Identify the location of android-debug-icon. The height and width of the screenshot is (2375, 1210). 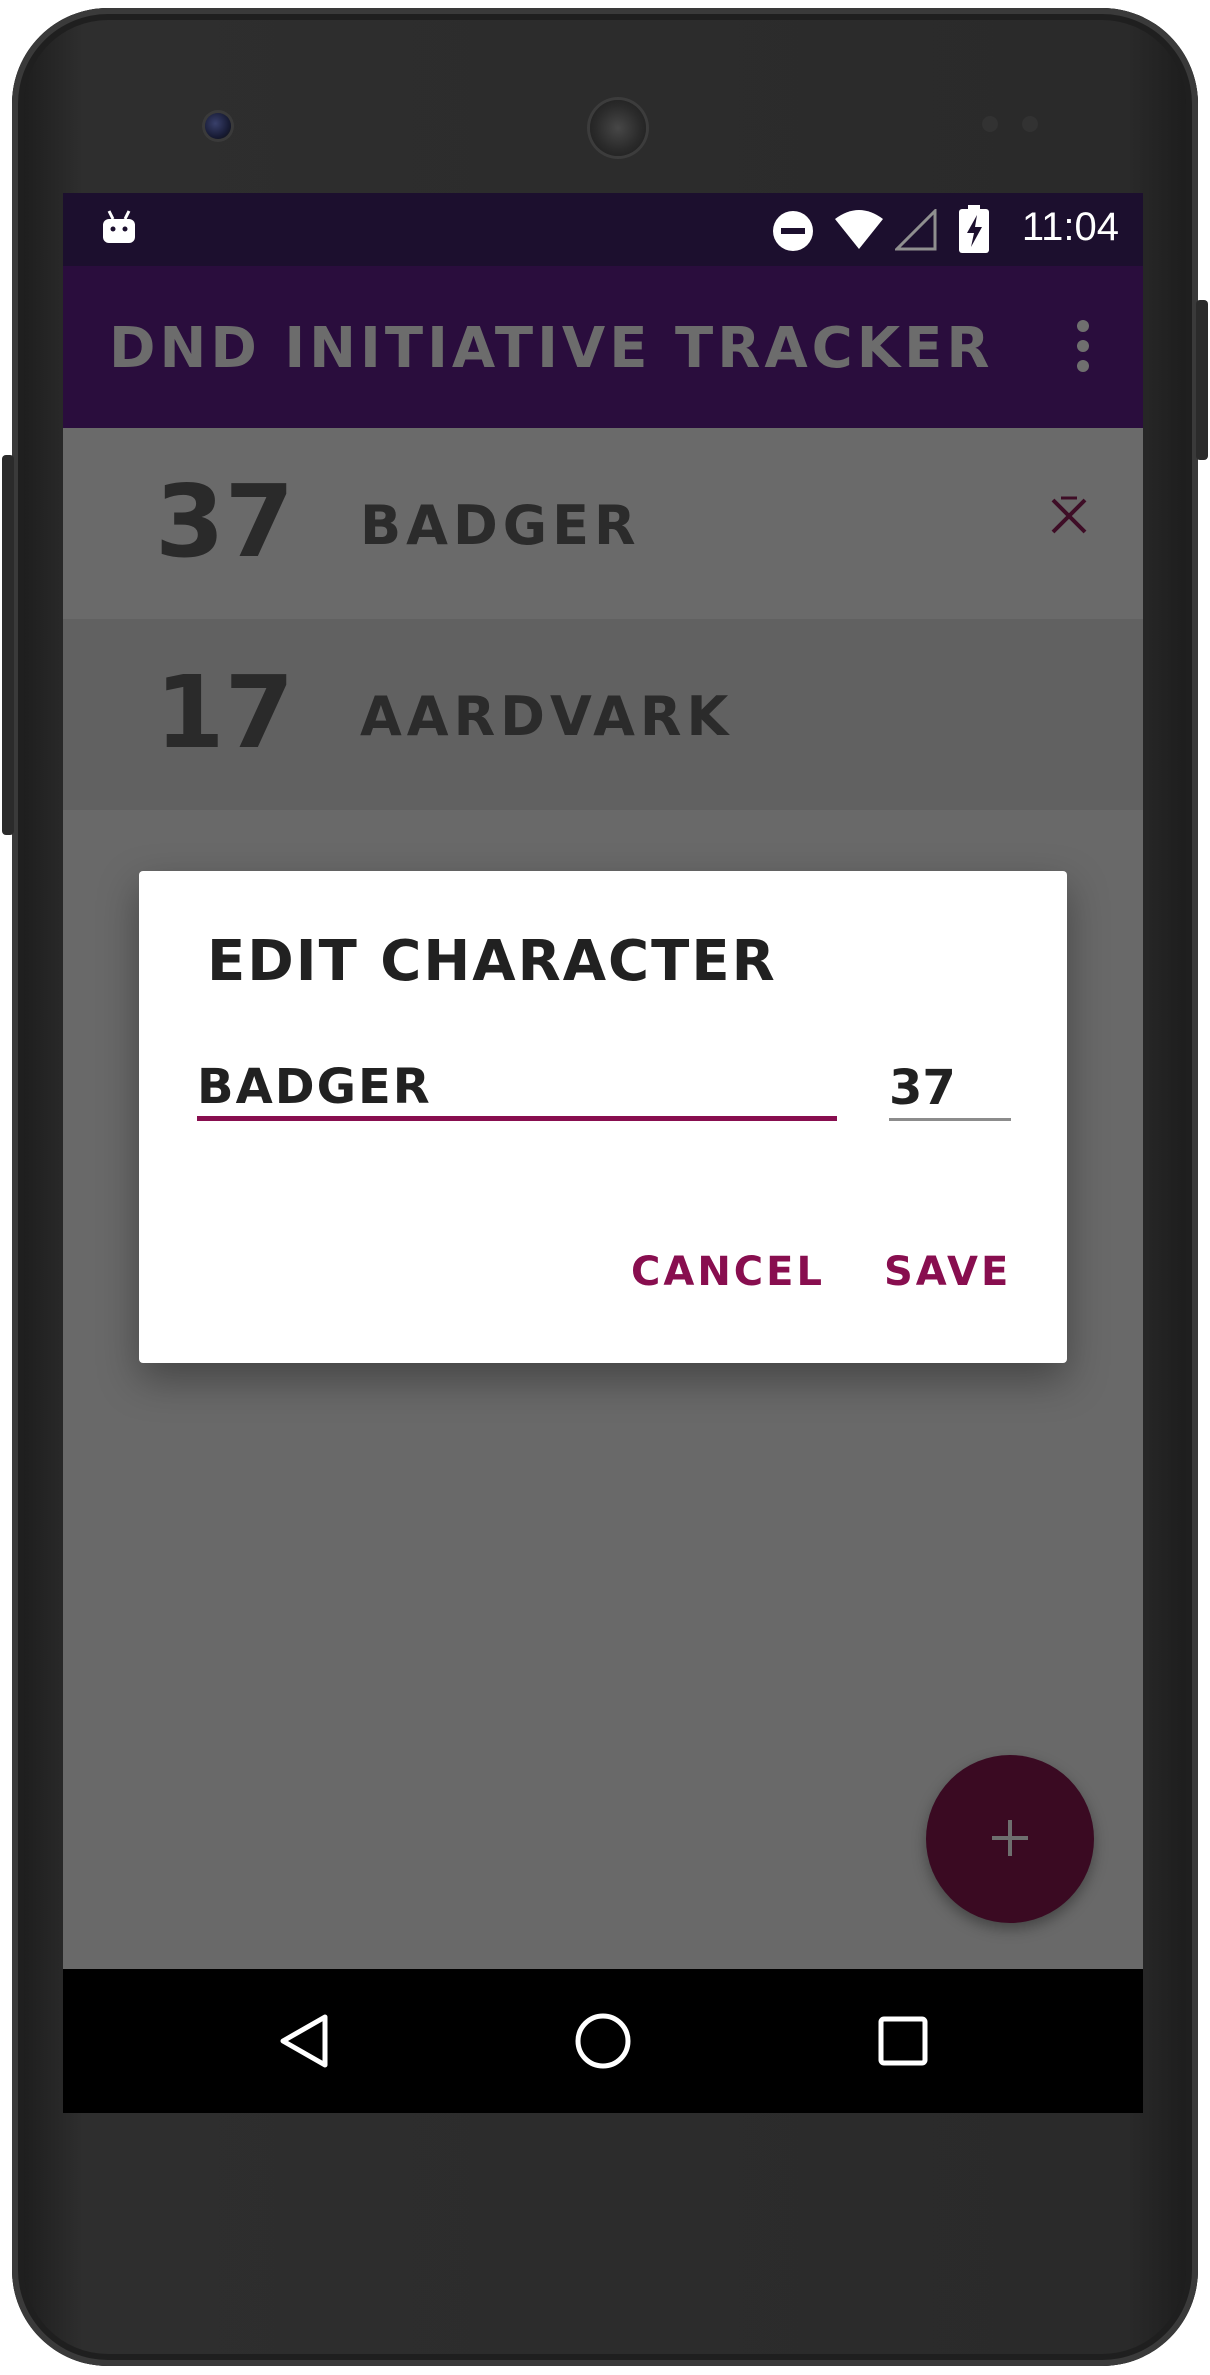
(119, 229).